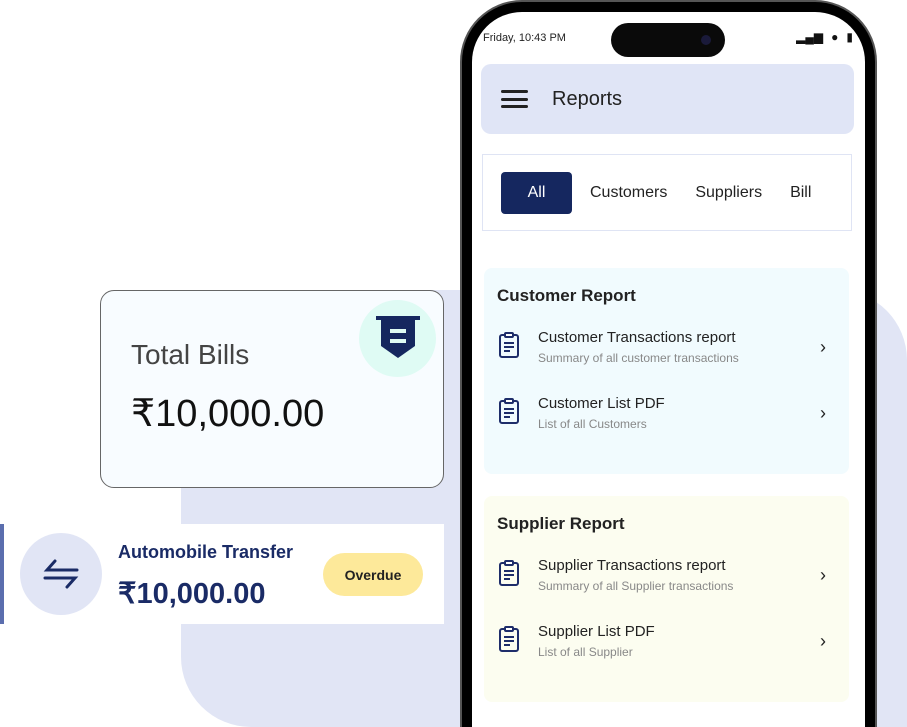 The image size is (907, 727). What do you see at coordinates (668, 40) in the screenshot?
I see `dynamic-island` at bounding box center [668, 40].